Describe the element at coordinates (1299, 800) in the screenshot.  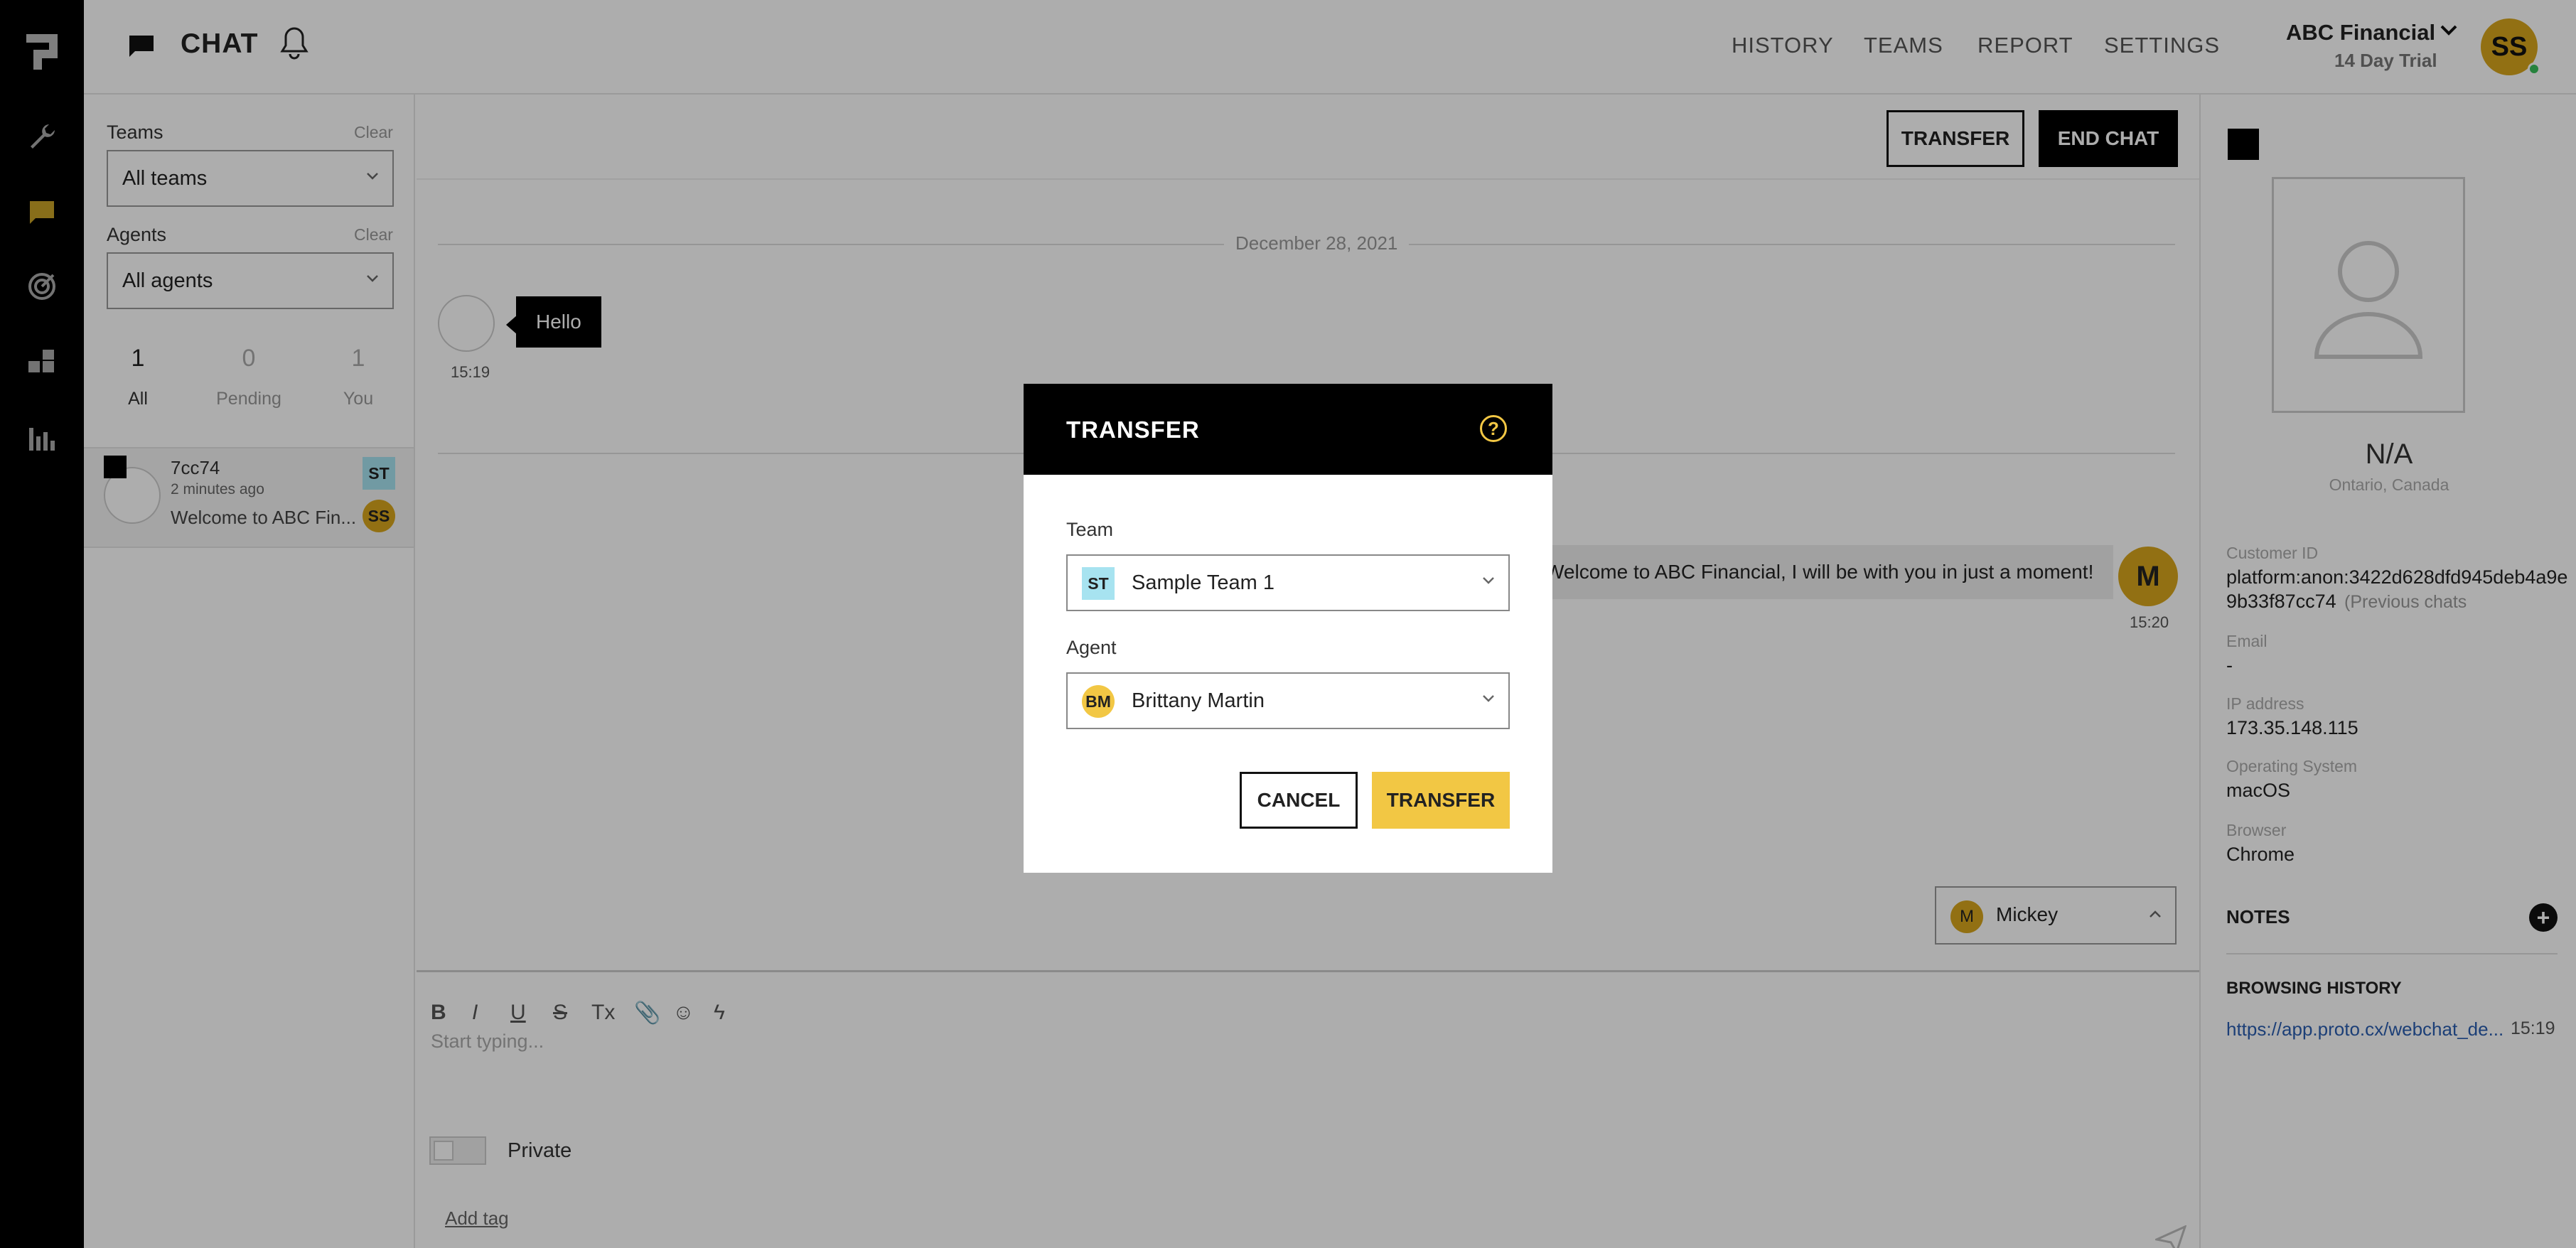
I see `cancel-button: CANCEL` at that location.